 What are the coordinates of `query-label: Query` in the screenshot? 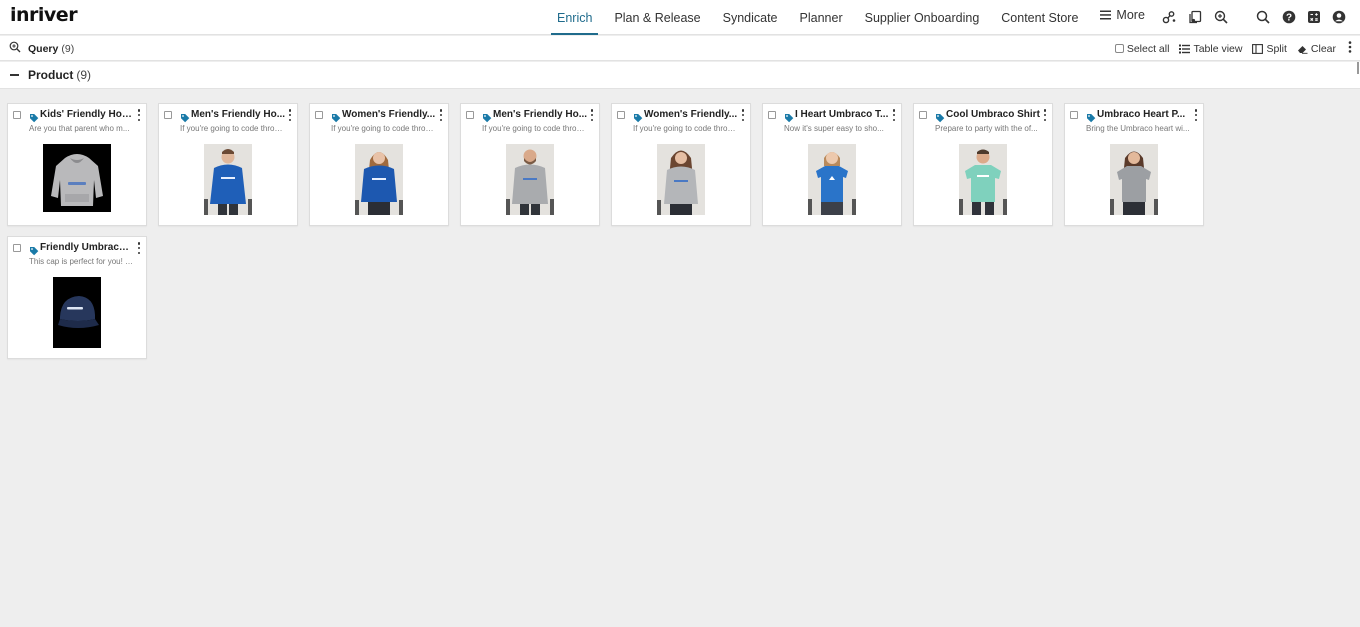 It's located at (43, 48).